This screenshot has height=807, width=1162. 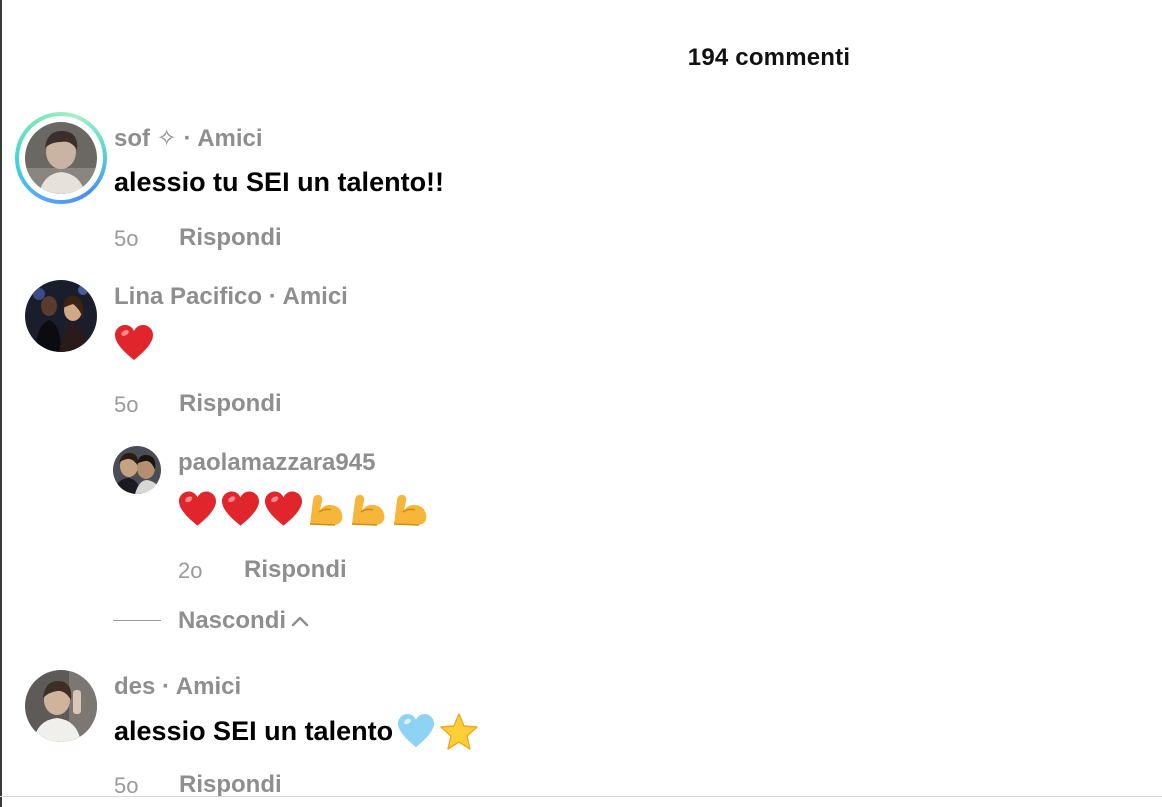 I want to click on comments-count-title: 194 commenti, so click(x=769, y=57).